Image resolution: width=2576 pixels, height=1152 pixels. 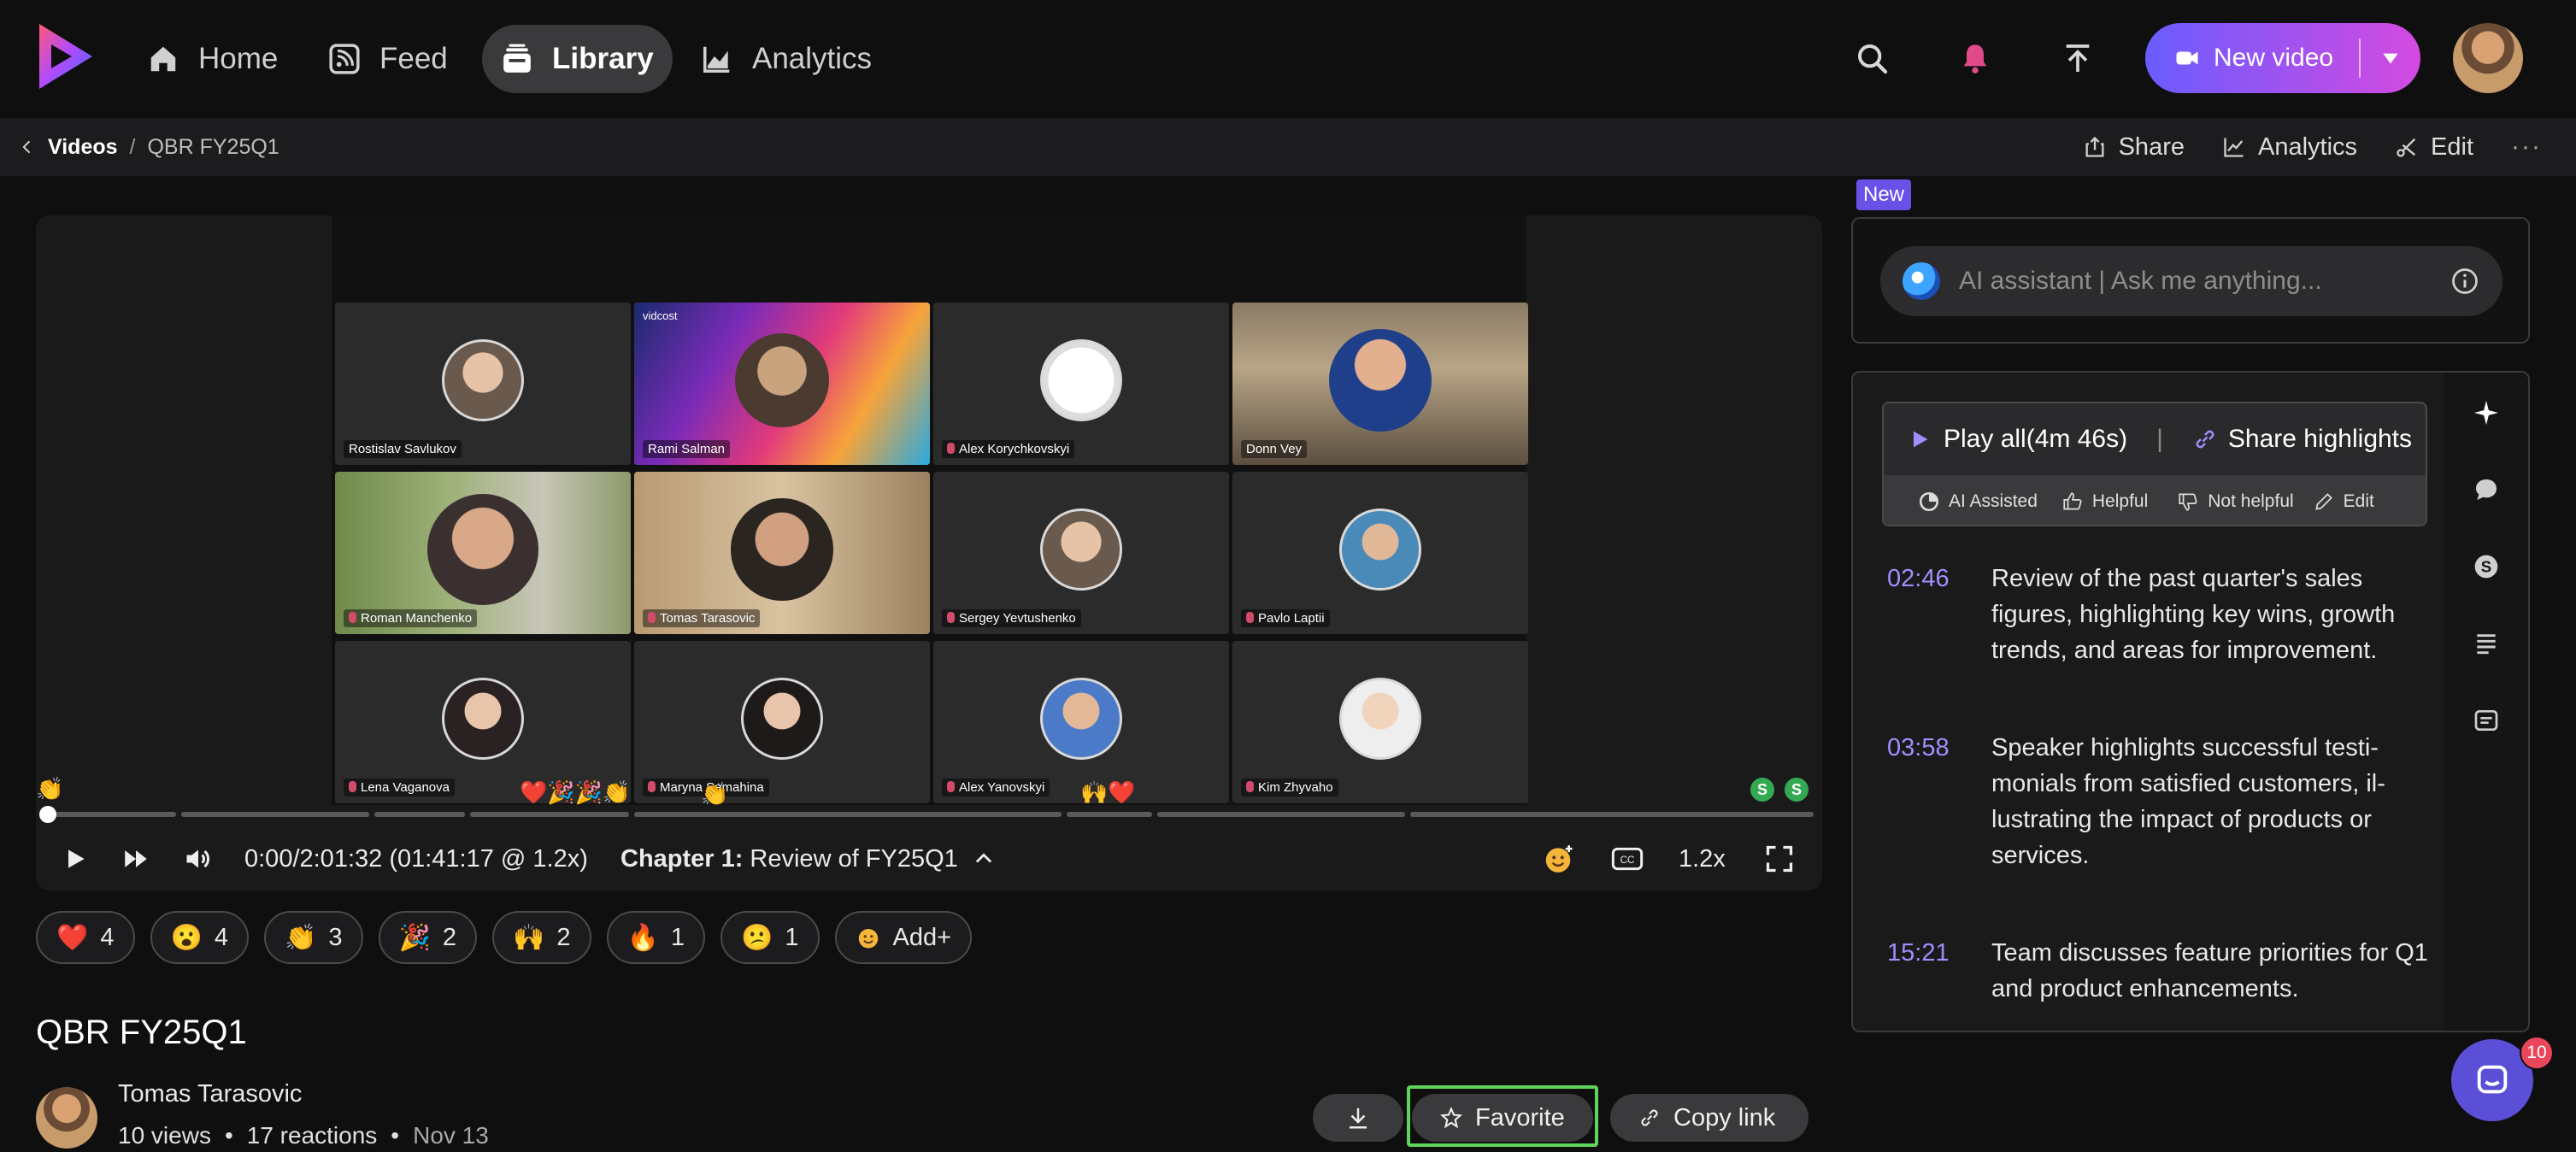 What do you see at coordinates (2251, 501) in the screenshot?
I see `not-helpful-label: Not helpful` at bounding box center [2251, 501].